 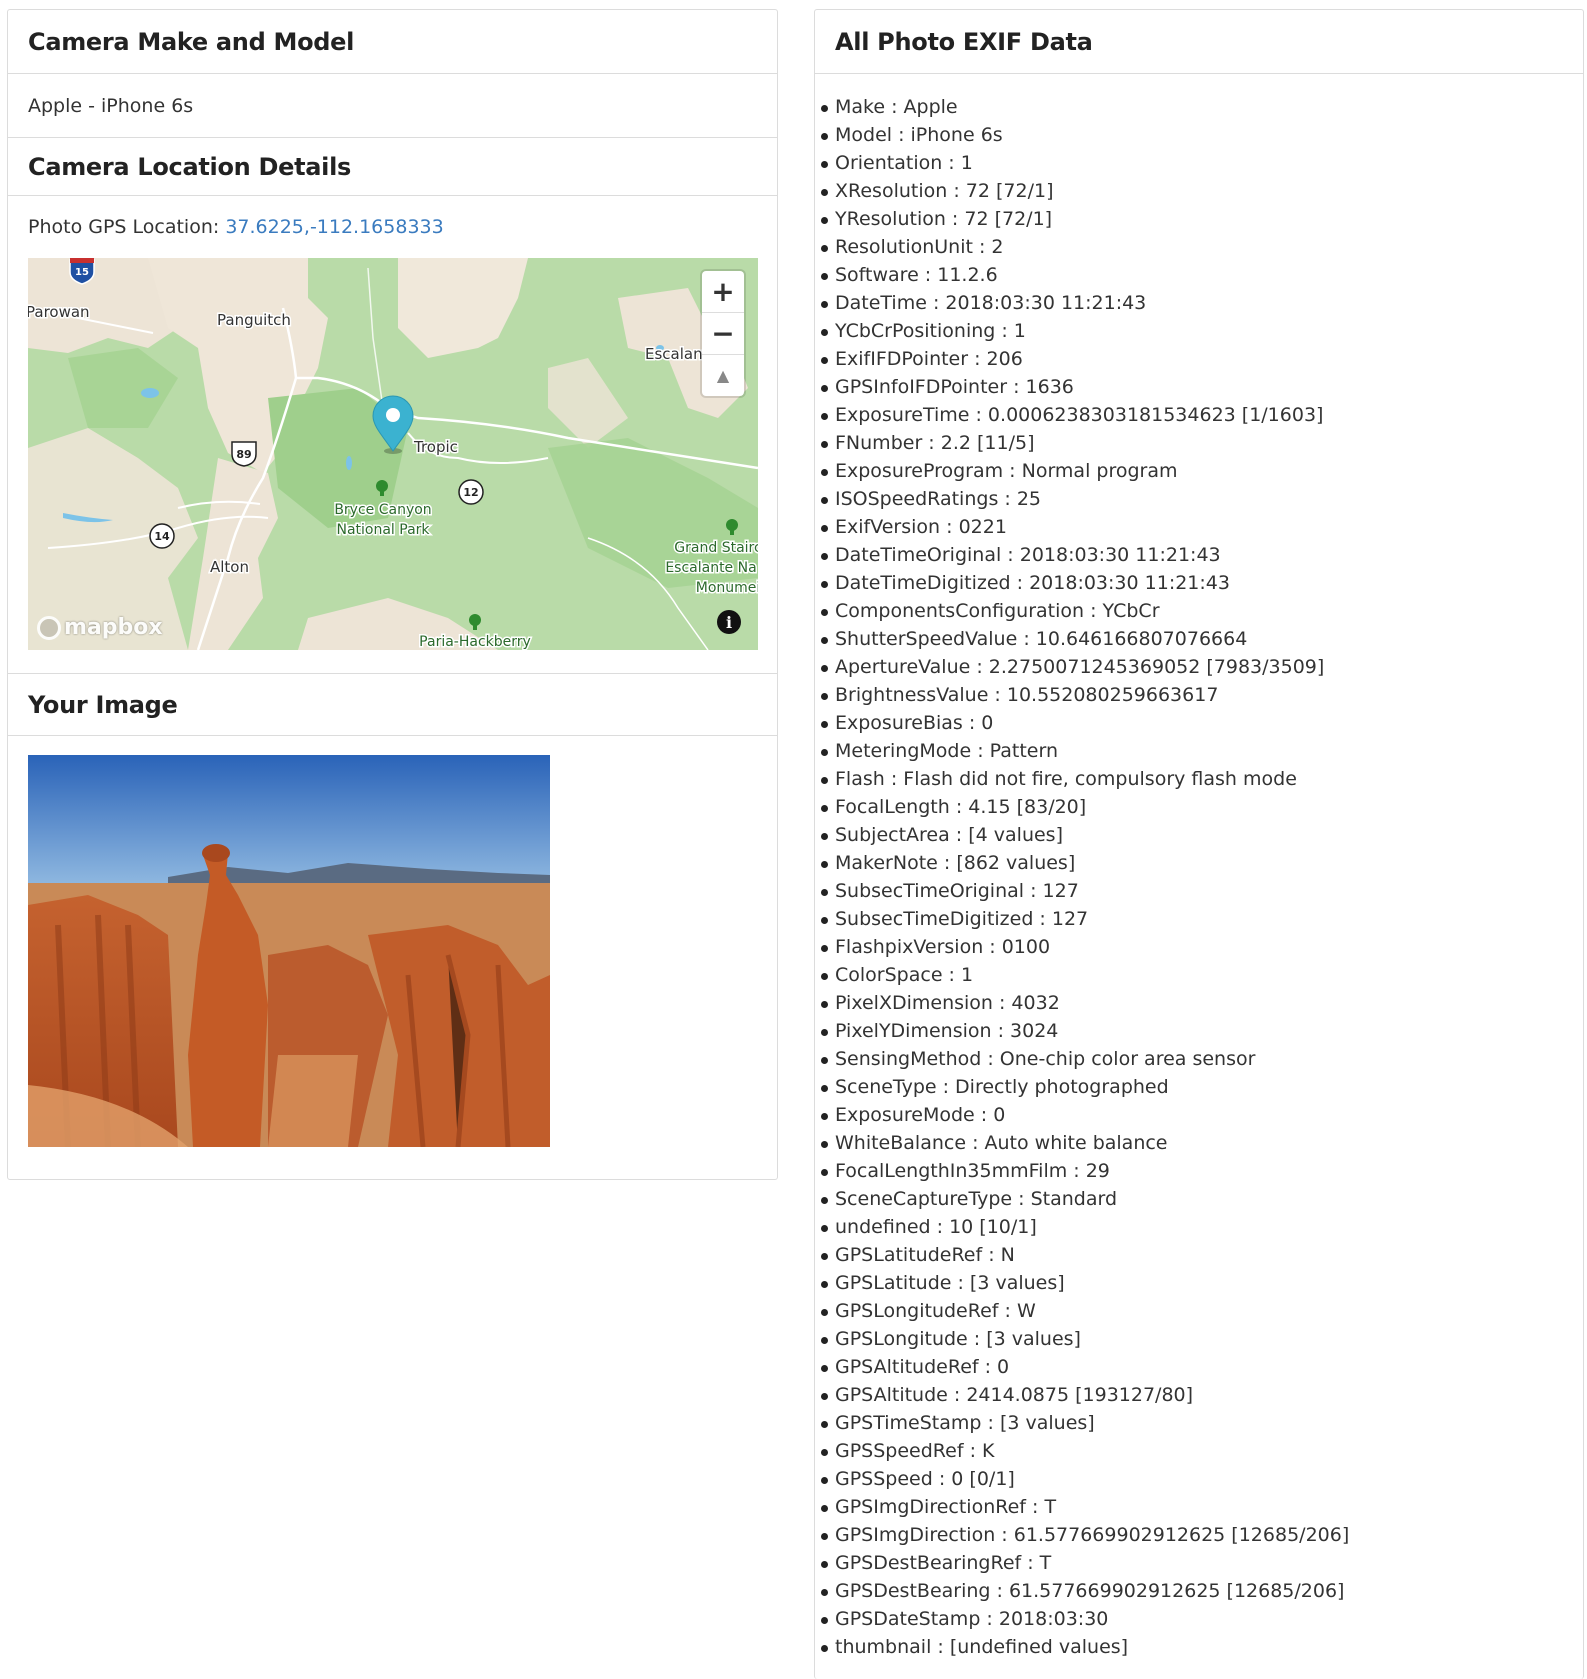 What do you see at coordinates (1202, 1479) in the screenshot?
I see `exif-item: GPSSpeed : 0 [0/1]` at bounding box center [1202, 1479].